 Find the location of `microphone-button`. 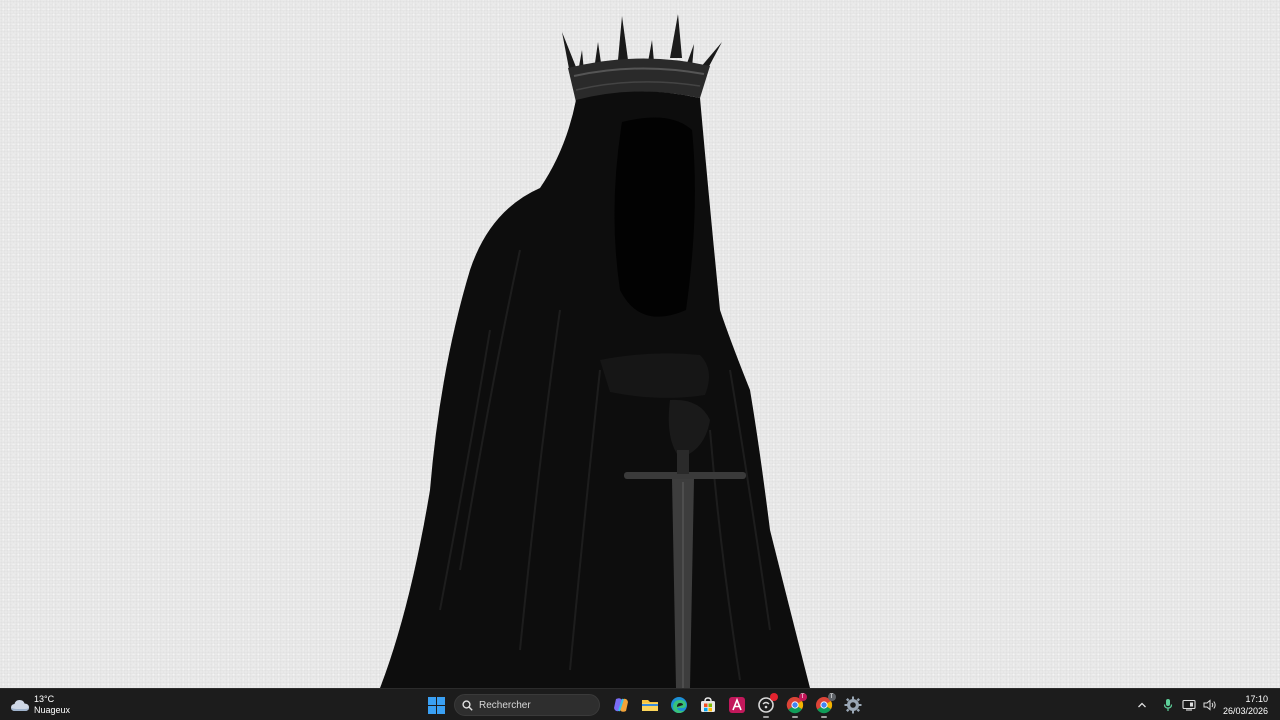

microphone-button is located at coordinates (1168, 705).